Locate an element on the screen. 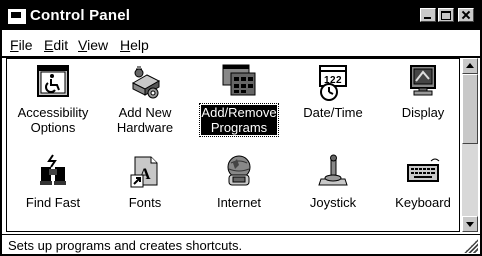 This screenshot has height=256, width=482. item-date-time: 1 2 2 Date/Time is located at coordinates (333, 101).